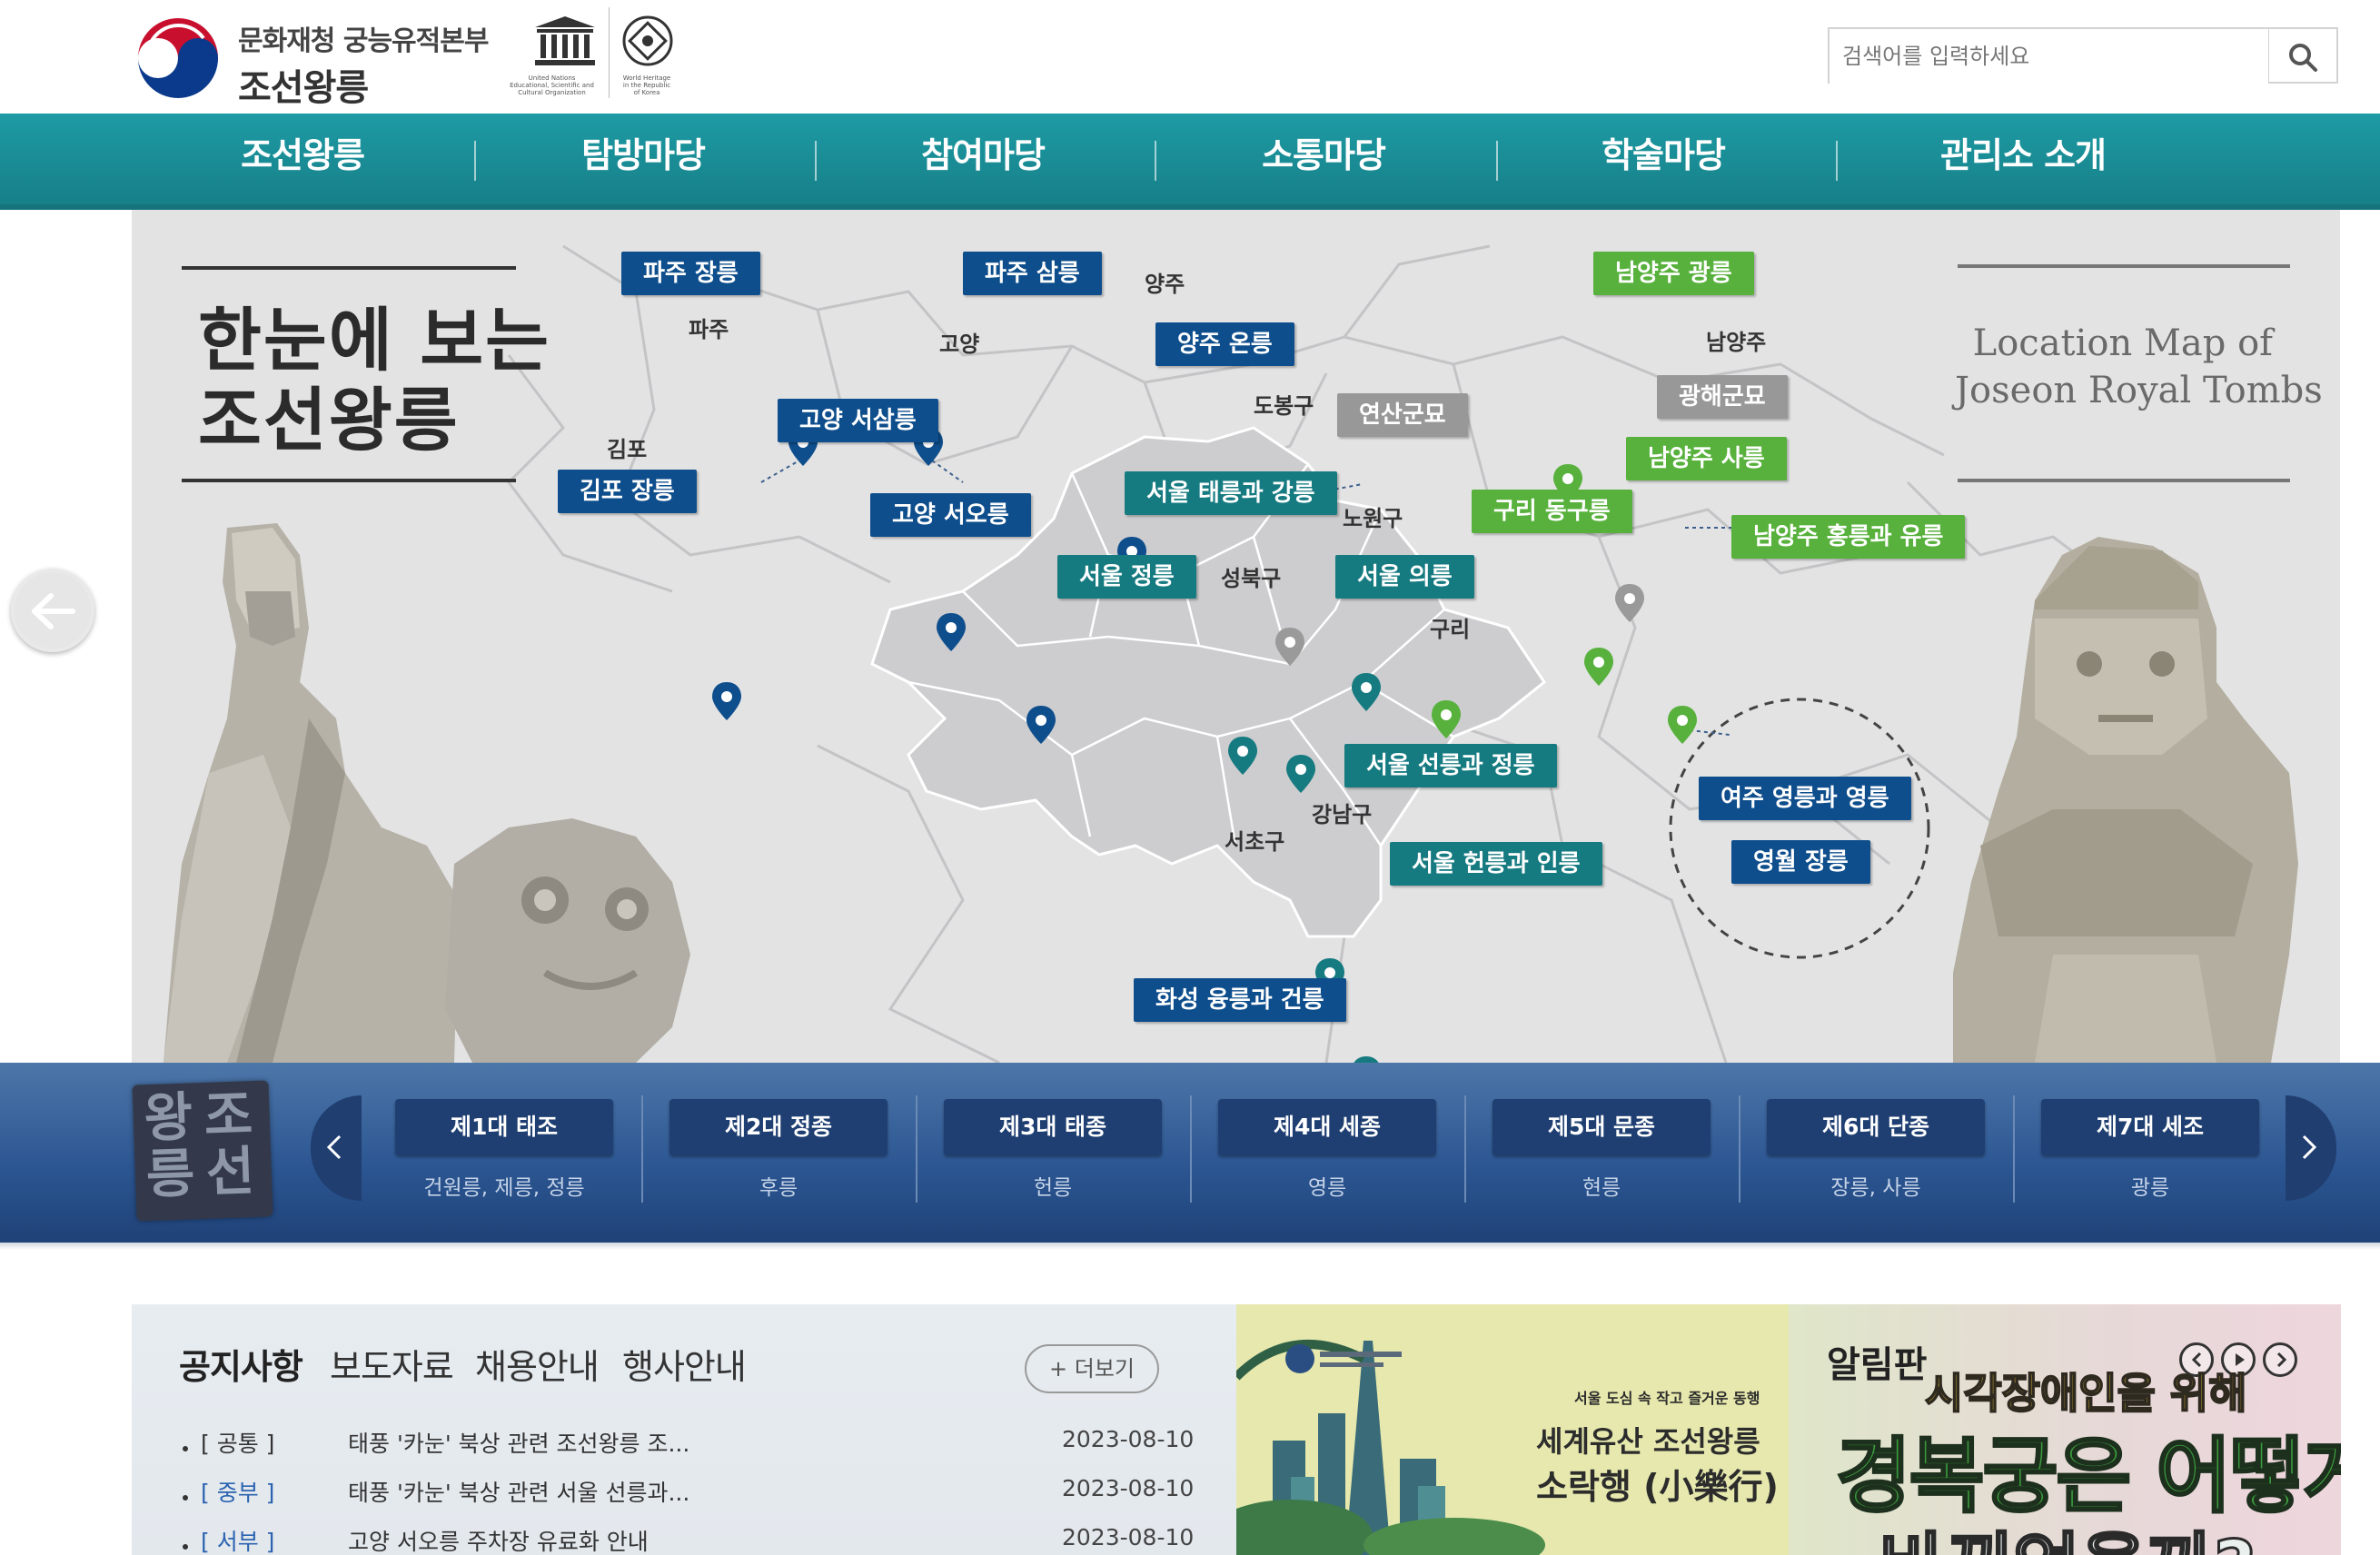 The width and height of the screenshot is (2380, 1555). Describe the element at coordinates (1878, 1365) in the screenshot. I see `board-title: 알림판` at that location.